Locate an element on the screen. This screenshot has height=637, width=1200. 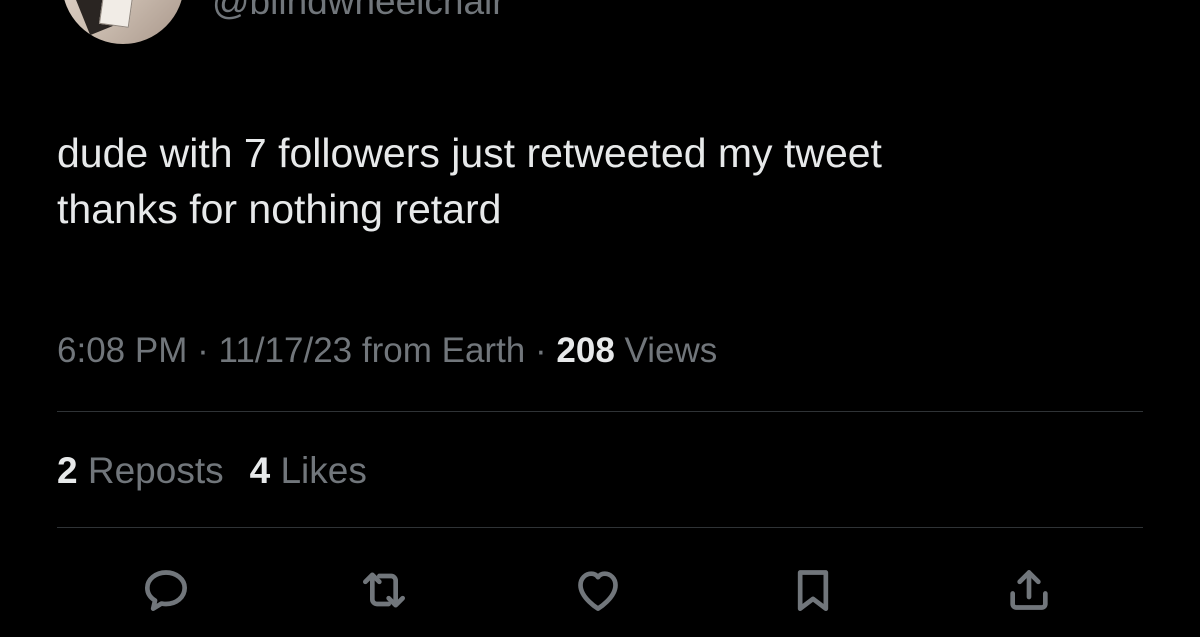
likes-count: 4 is located at coordinates (260, 470).